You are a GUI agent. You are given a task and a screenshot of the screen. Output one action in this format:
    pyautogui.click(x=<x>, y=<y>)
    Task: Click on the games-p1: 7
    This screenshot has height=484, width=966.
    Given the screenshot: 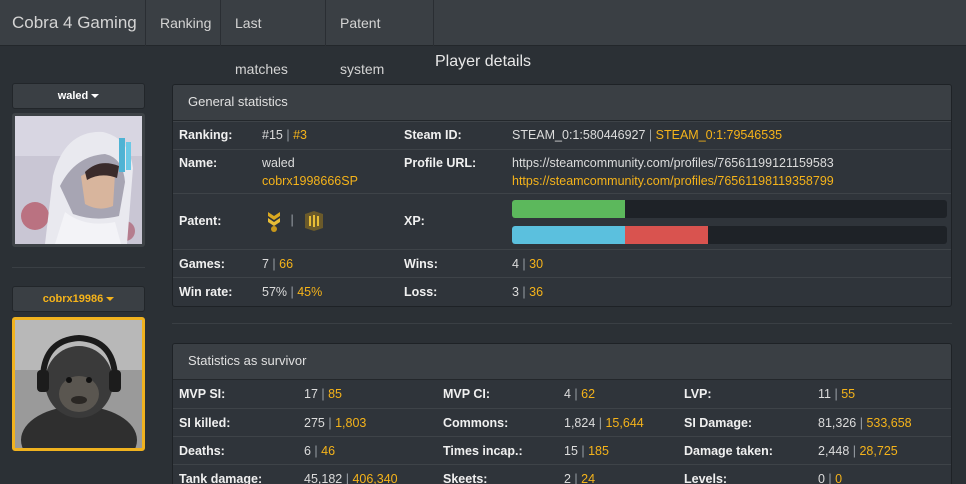 What is the action you would take?
    pyautogui.click(x=265, y=264)
    